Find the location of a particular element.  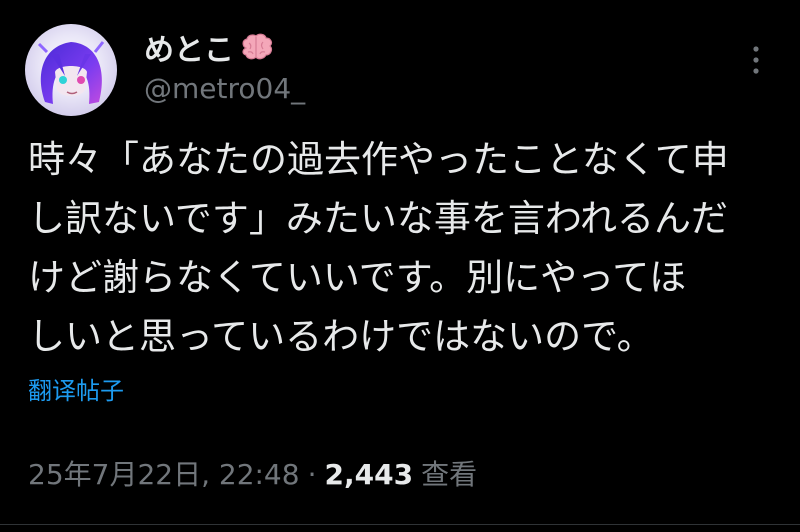

views-label: 查看 is located at coordinates (449, 474).